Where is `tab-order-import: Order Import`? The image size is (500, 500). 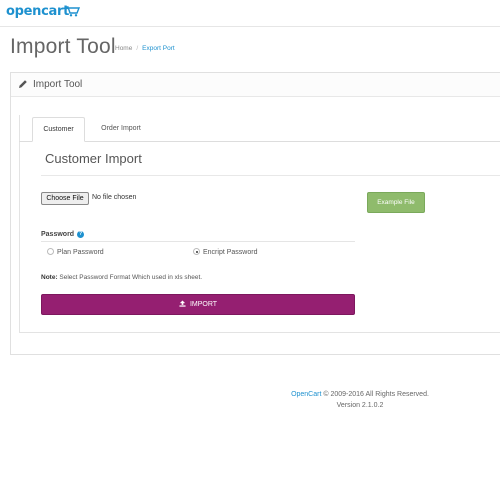
tab-order-import: Order Import is located at coordinates (121, 129).